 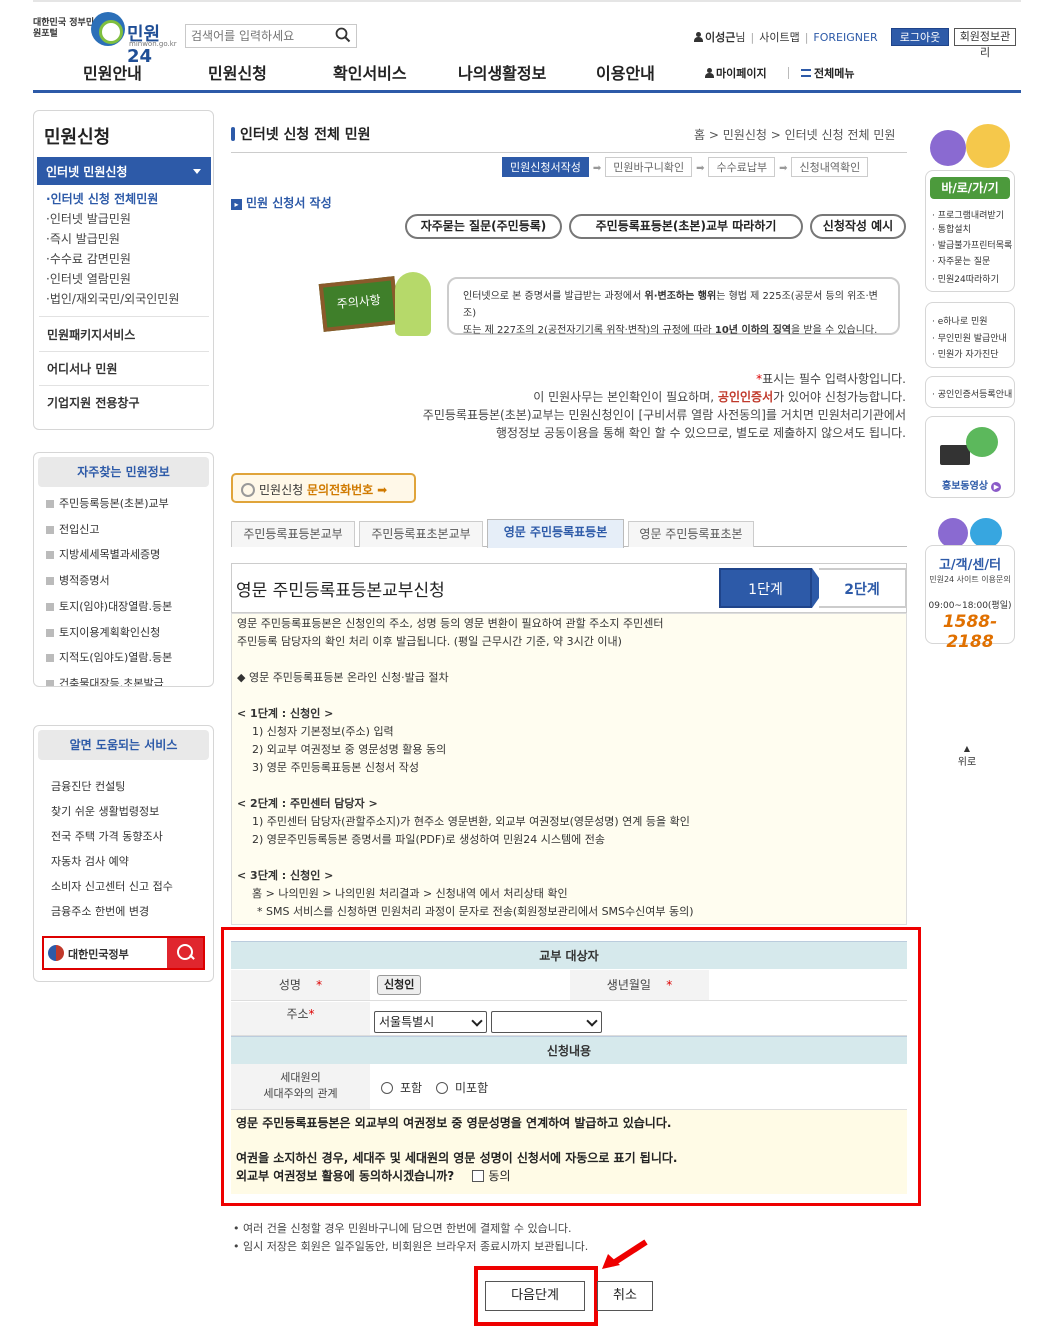 What do you see at coordinates (968, 214) in the screenshot?
I see `quick-item: · 프로그램내려받기` at bounding box center [968, 214].